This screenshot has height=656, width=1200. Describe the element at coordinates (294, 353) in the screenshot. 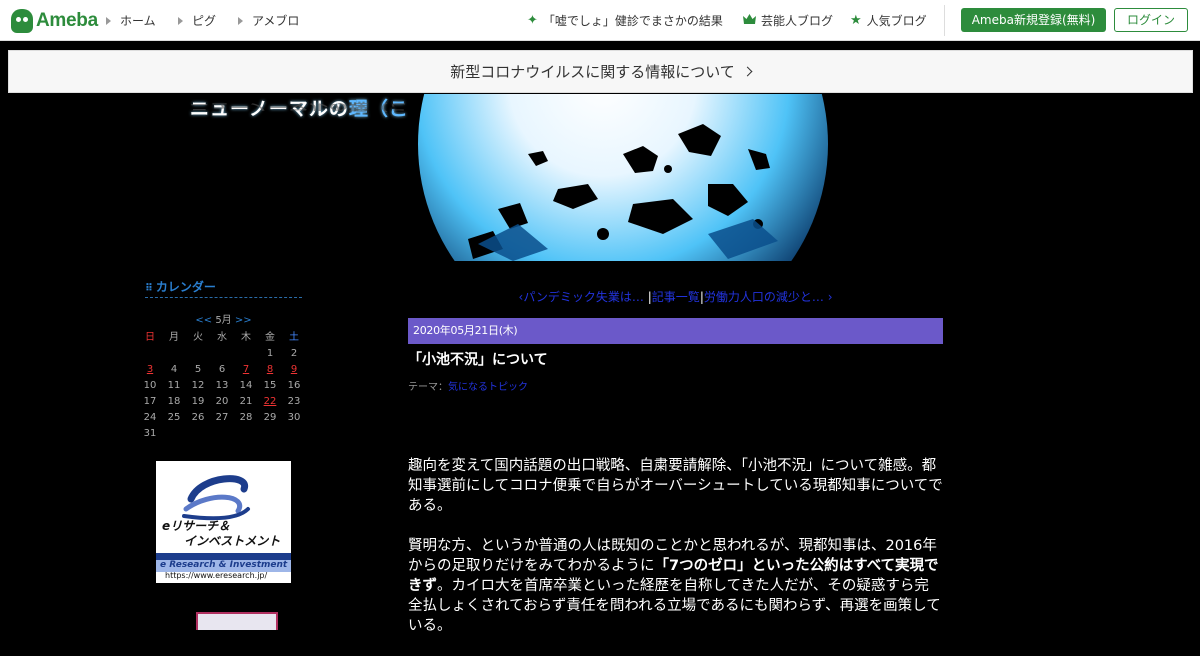

I see `calendar-day: 2` at that location.